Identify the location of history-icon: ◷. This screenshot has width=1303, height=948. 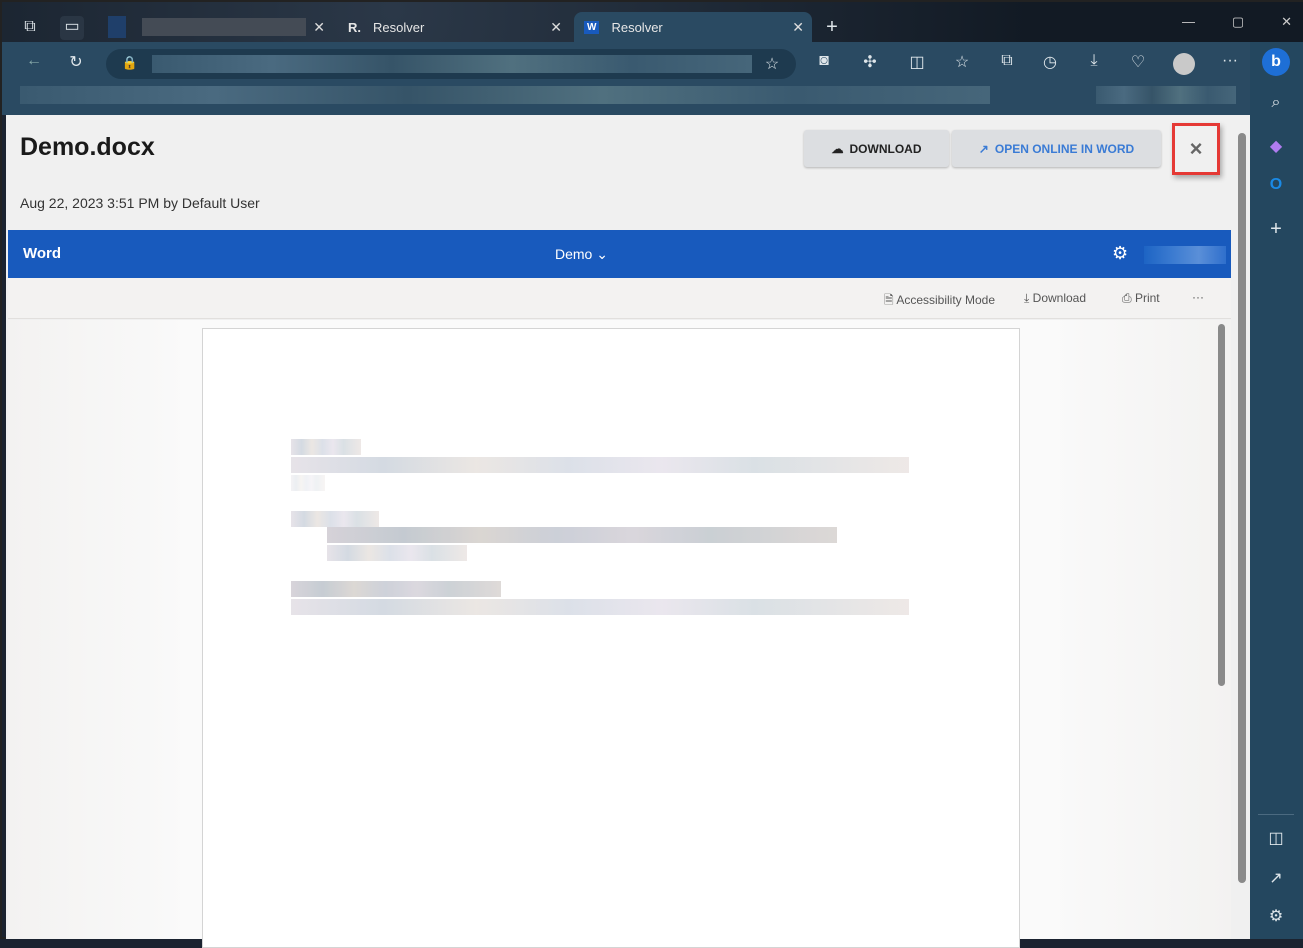
(1050, 62).